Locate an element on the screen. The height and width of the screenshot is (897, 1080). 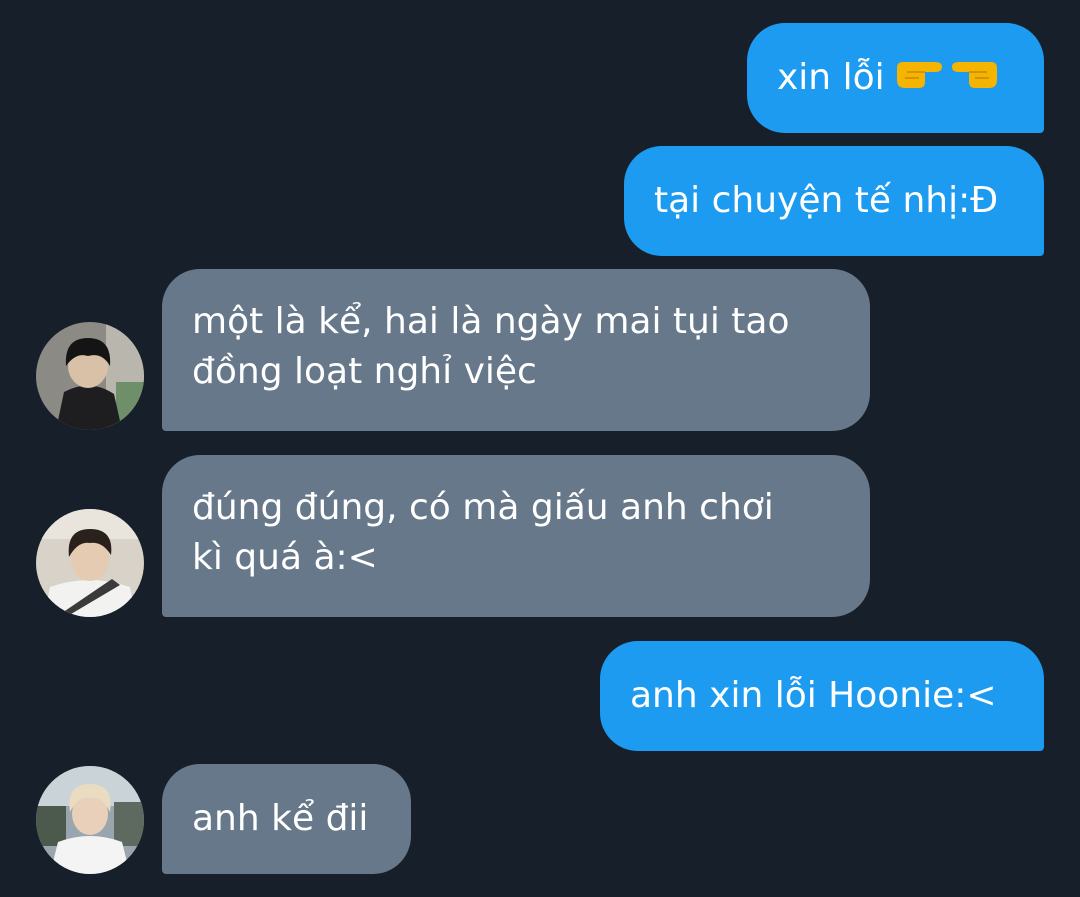
avatar-blonde-hair-icon is located at coordinates (90, 820).